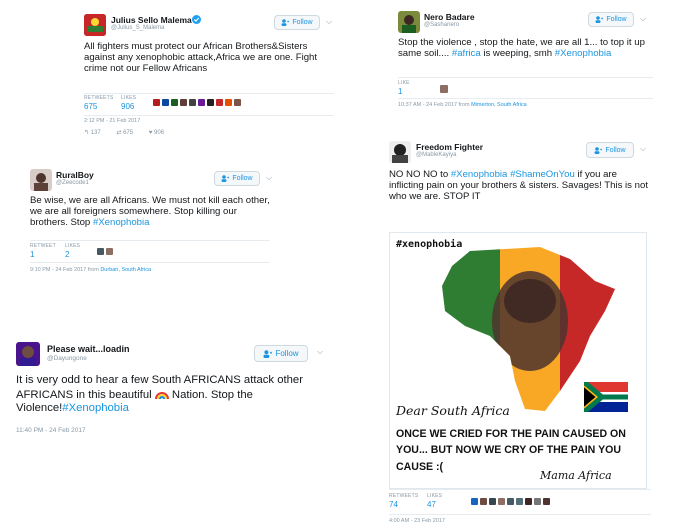 The height and width of the screenshot is (528, 697). I want to click on tweet-timestamp: 2:12 PM - 21 Feb 2017, so click(112, 121).